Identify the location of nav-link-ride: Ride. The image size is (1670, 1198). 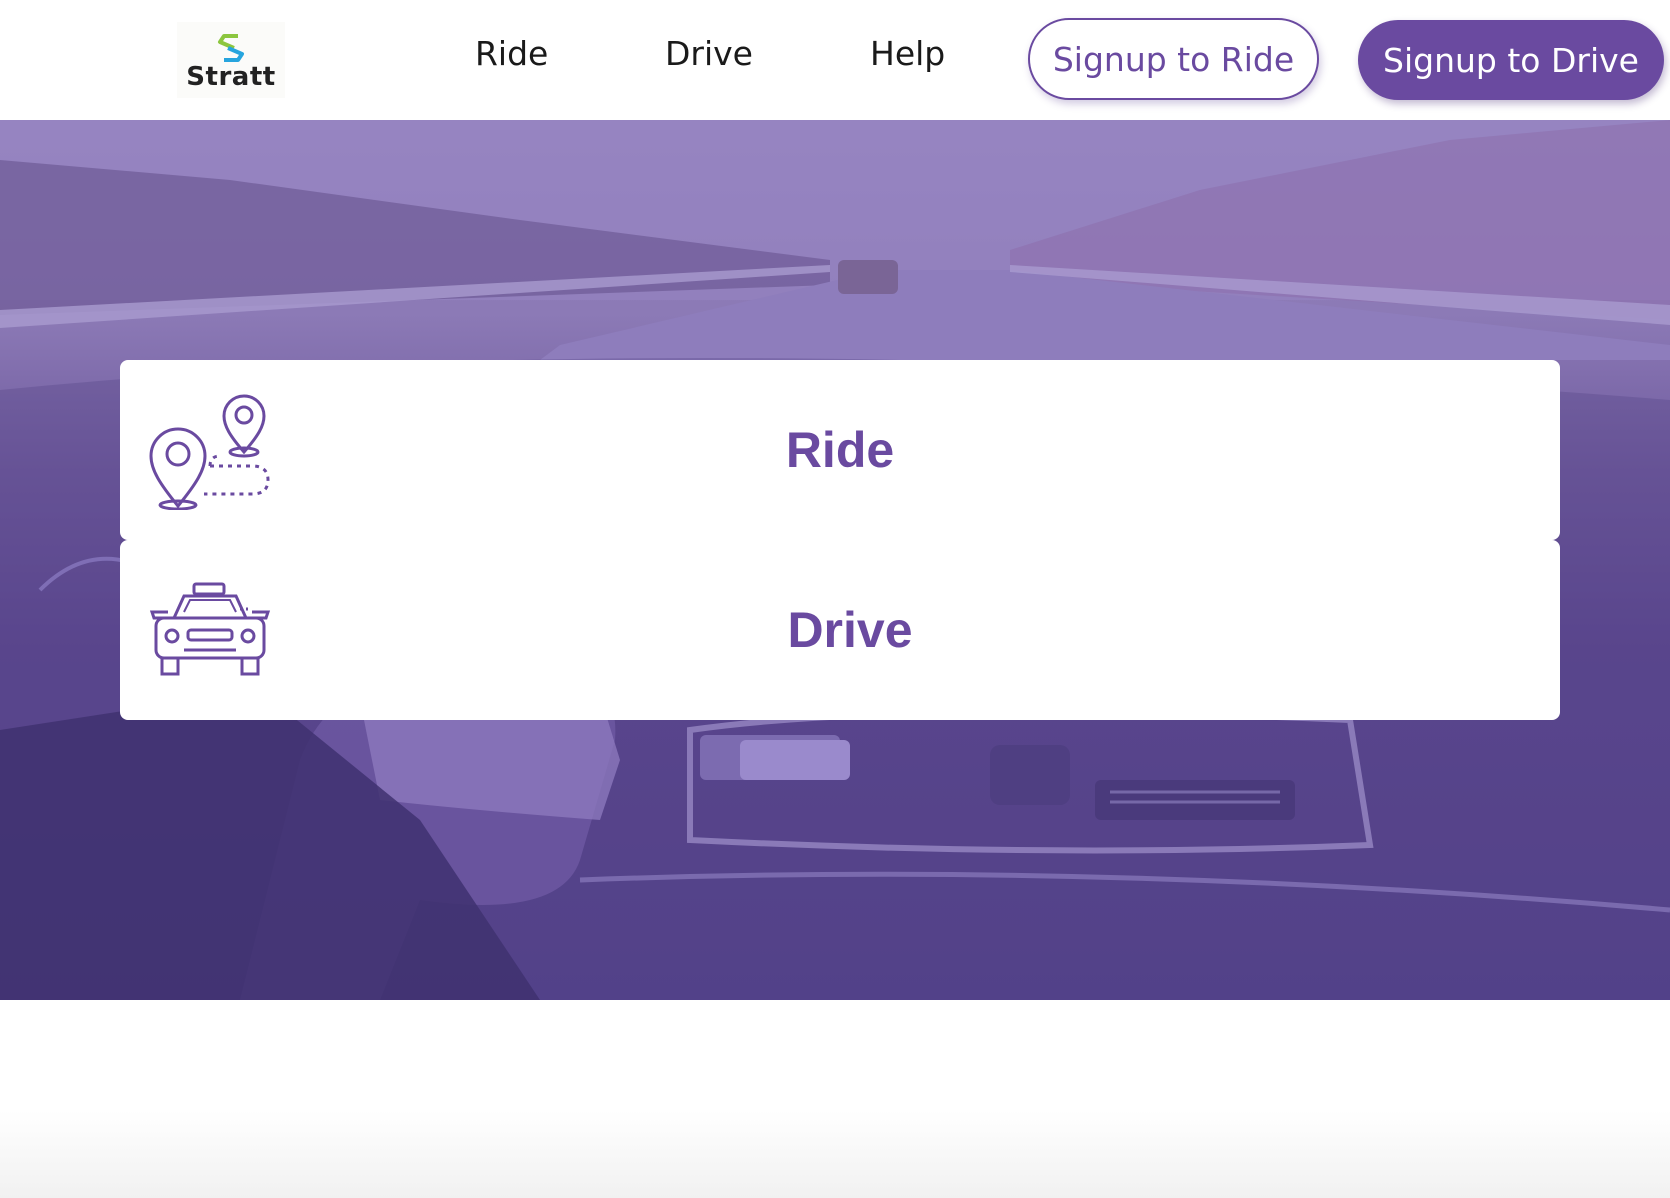
(511, 54).